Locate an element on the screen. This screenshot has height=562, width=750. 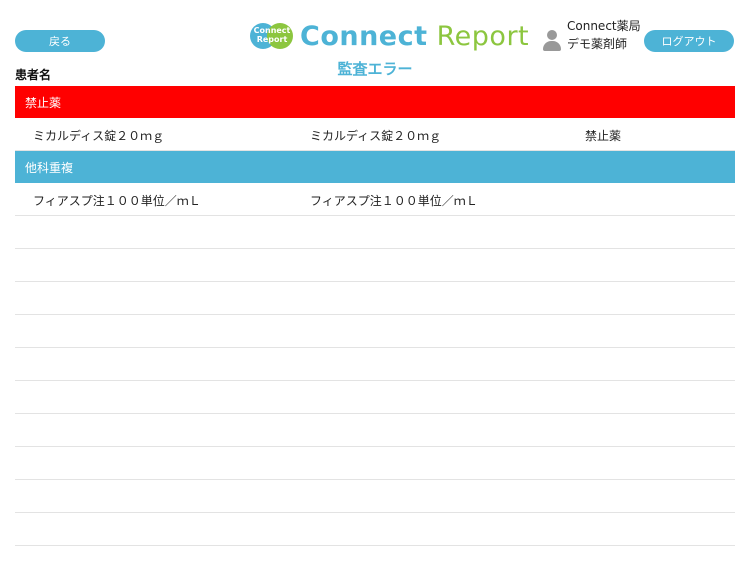
logo-badge-line1: Connect is located at coordinates (272, 30).